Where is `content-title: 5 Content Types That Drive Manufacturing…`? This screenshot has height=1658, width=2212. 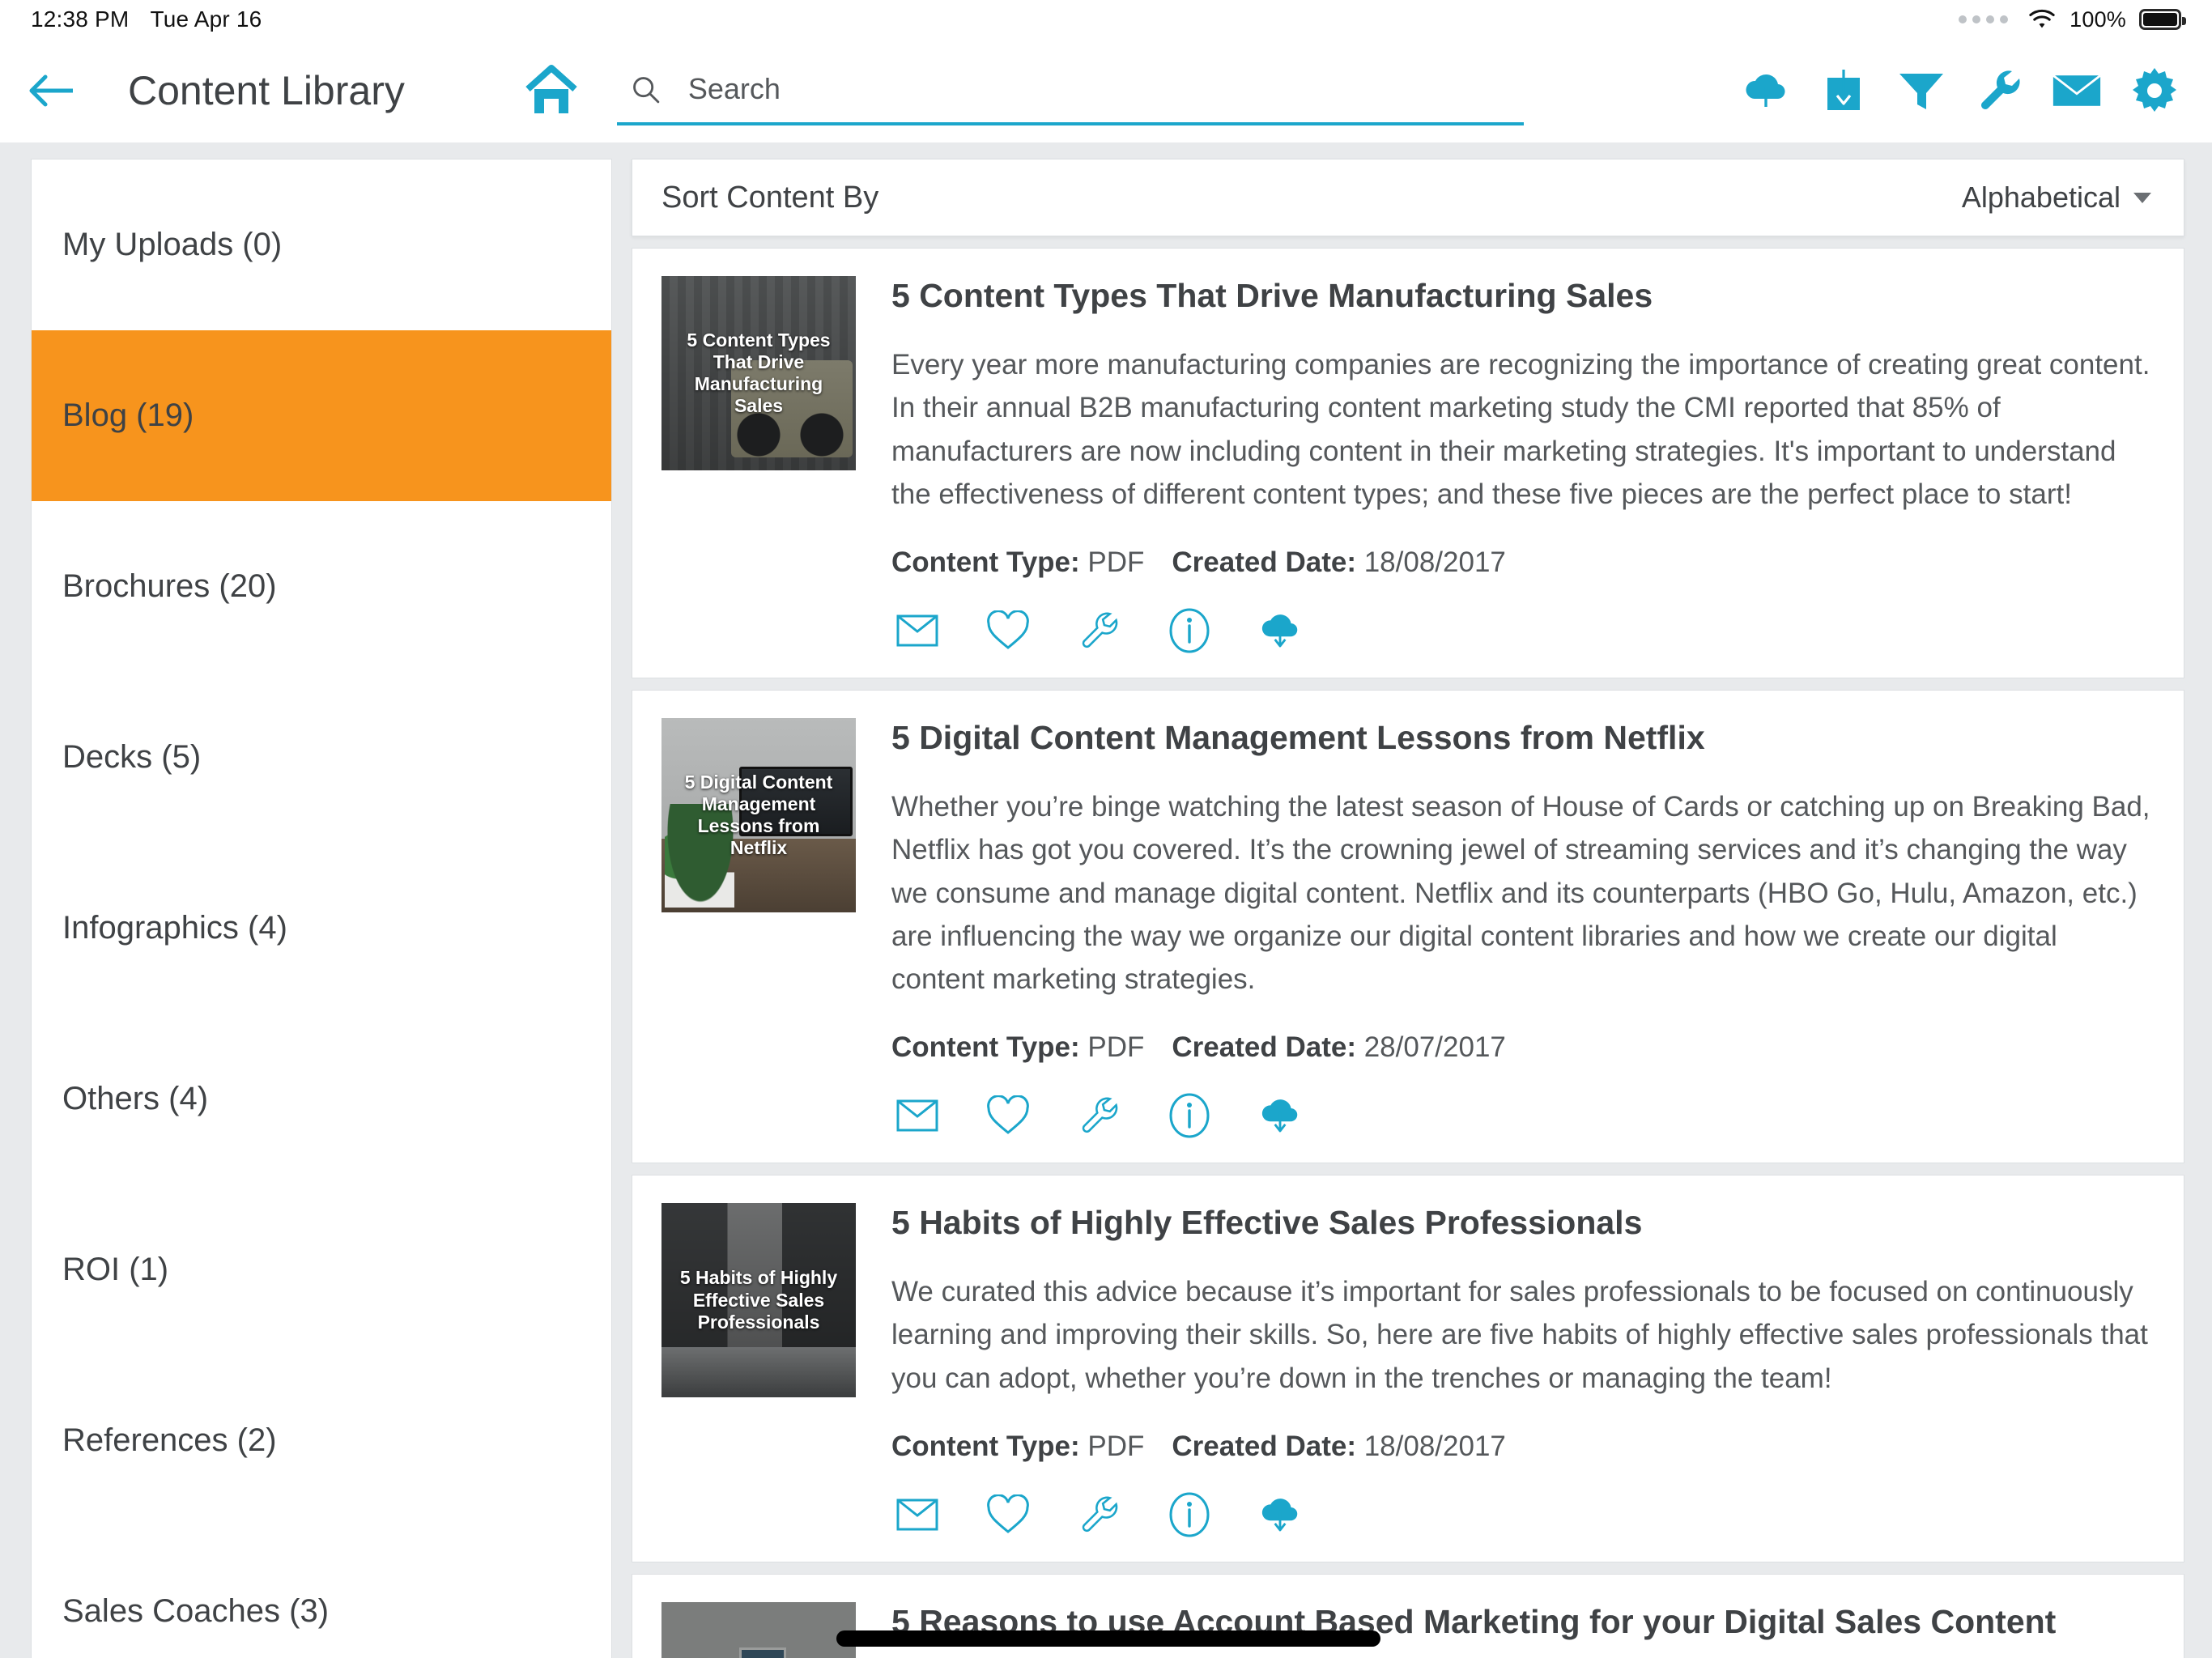 content-title: 5 Content Types That Drive Manufacturing… is located at coordinates (1521, 296).